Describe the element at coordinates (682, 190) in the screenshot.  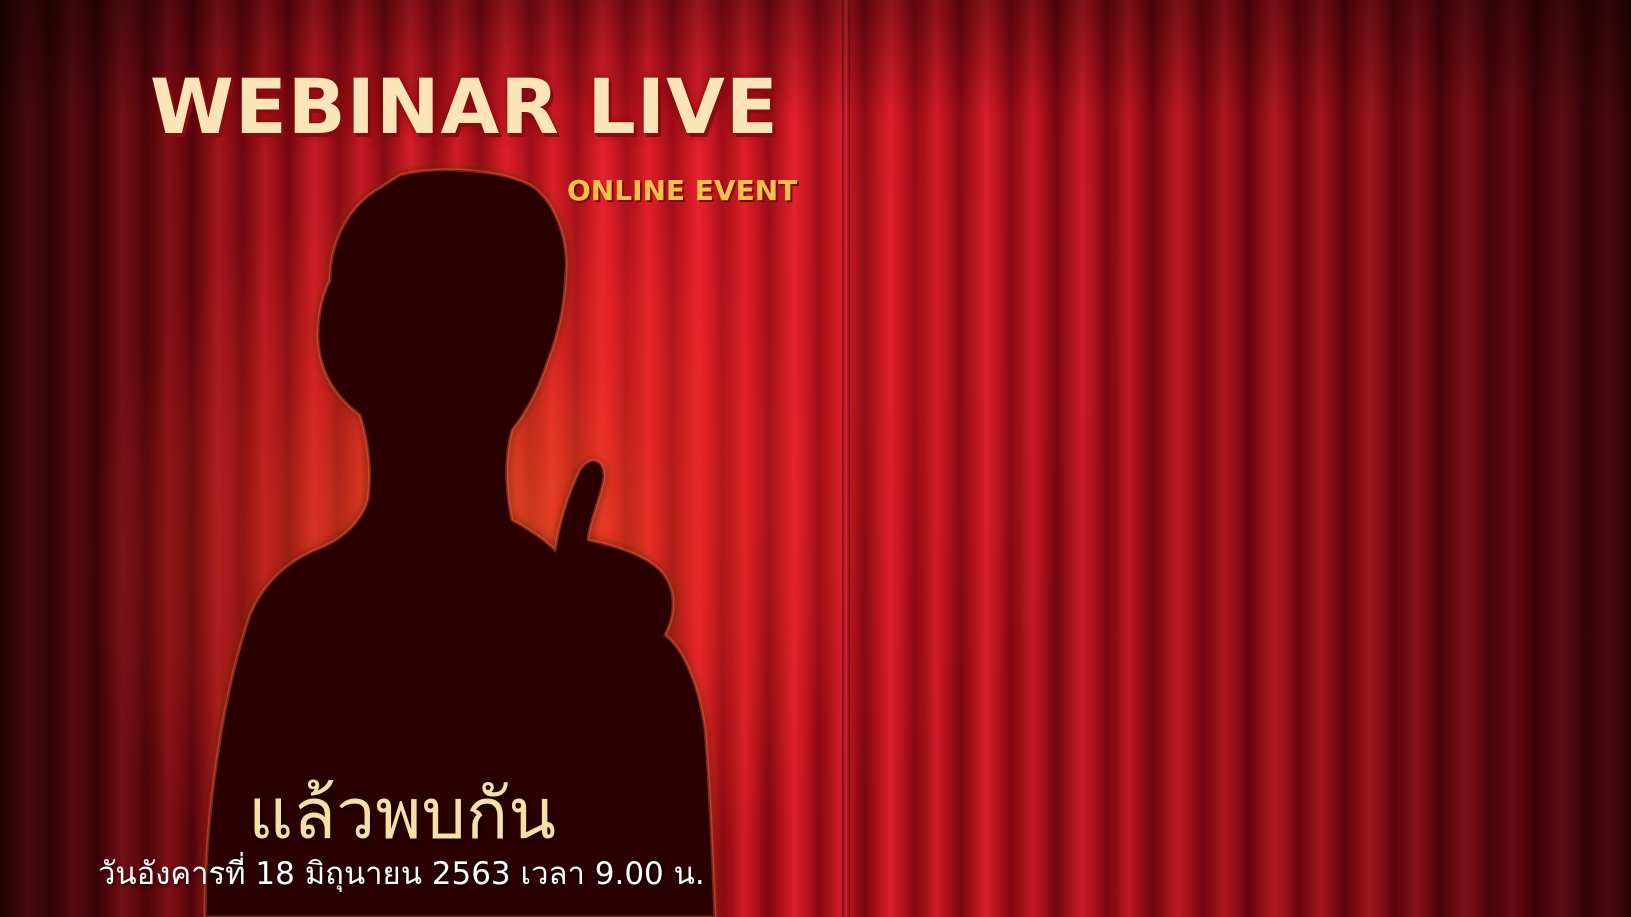
I see `event-subtitle: ONLINE EVENT` at that location.